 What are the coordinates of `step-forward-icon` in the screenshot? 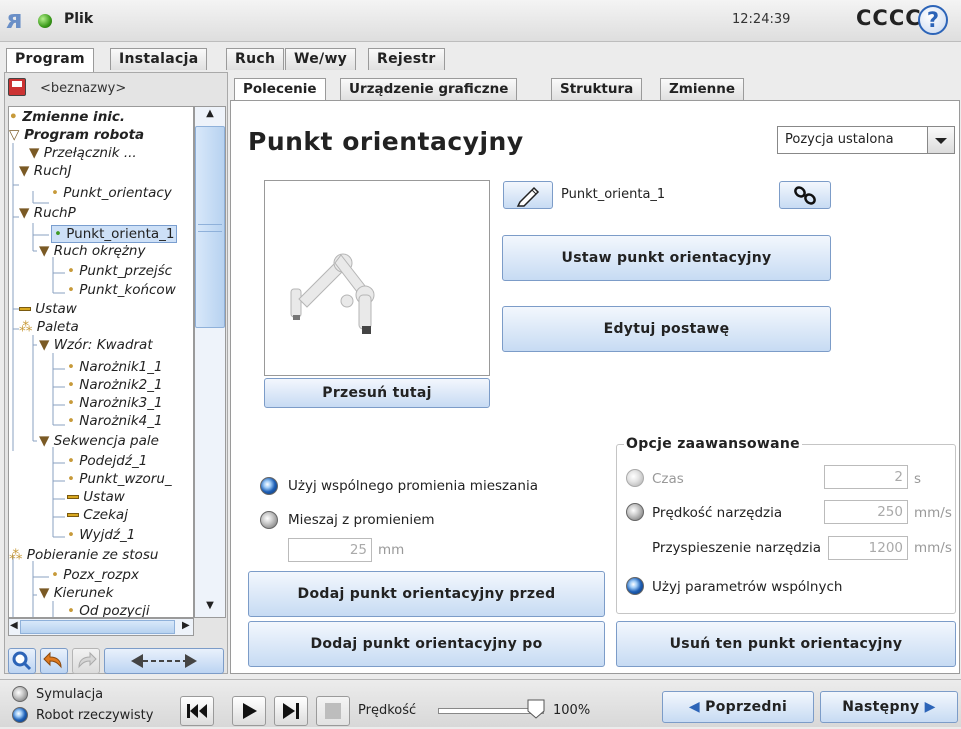 It's located at (291, 711).